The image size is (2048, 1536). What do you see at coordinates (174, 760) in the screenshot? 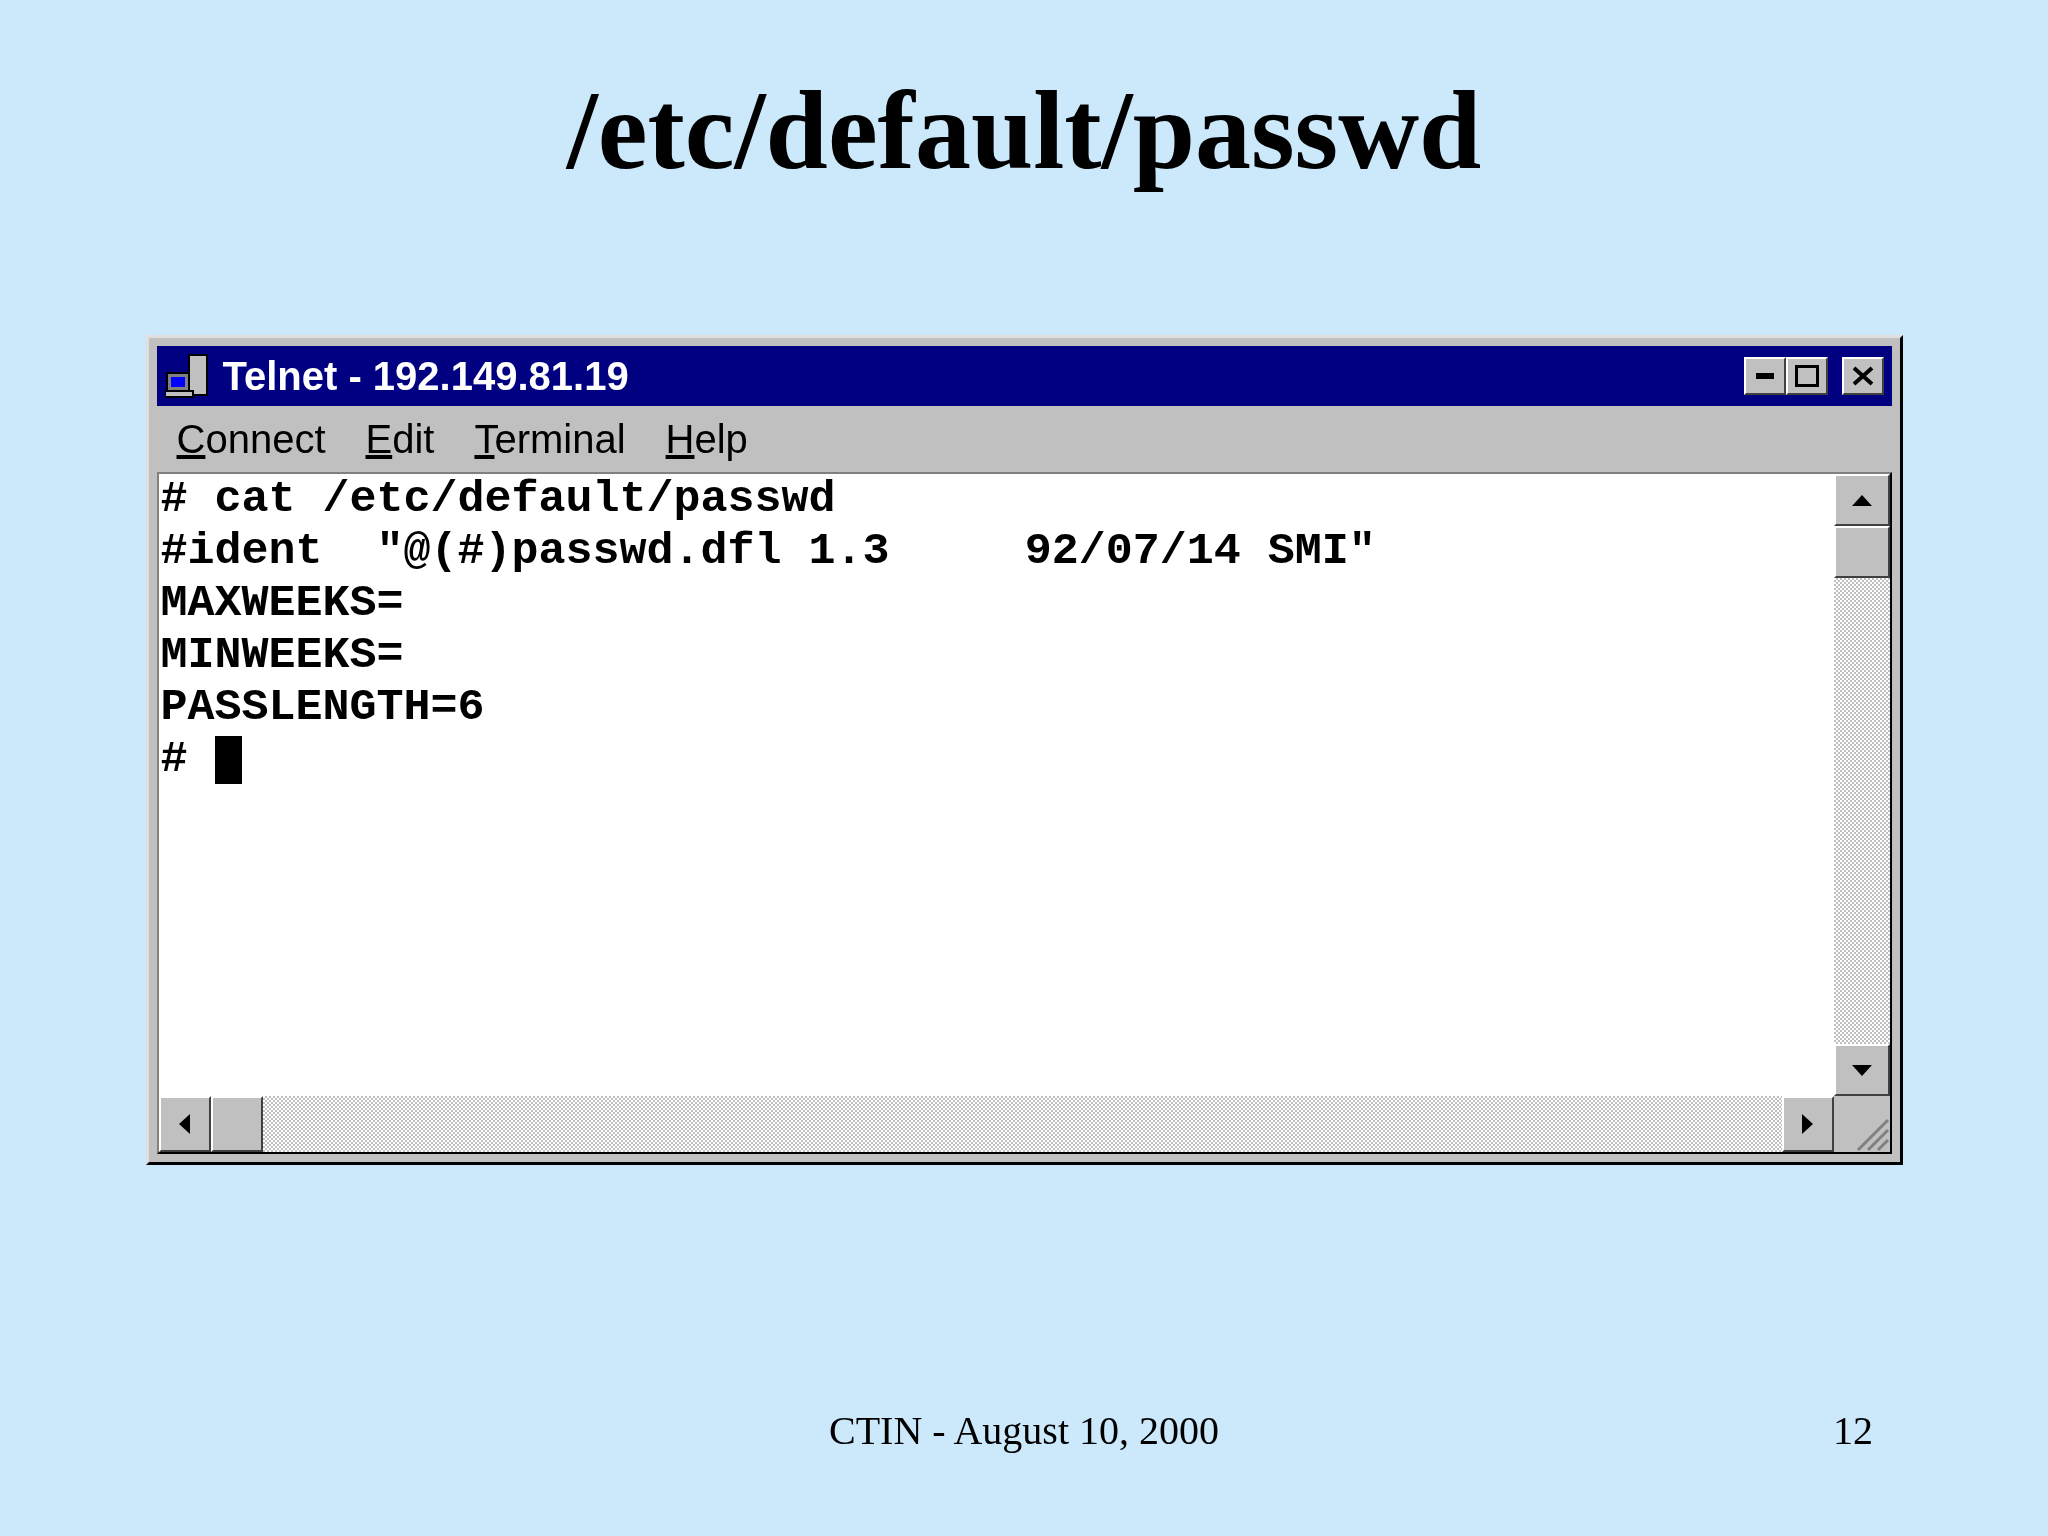
I see `terminal-prompt: #` at bounding box center [174, 760].